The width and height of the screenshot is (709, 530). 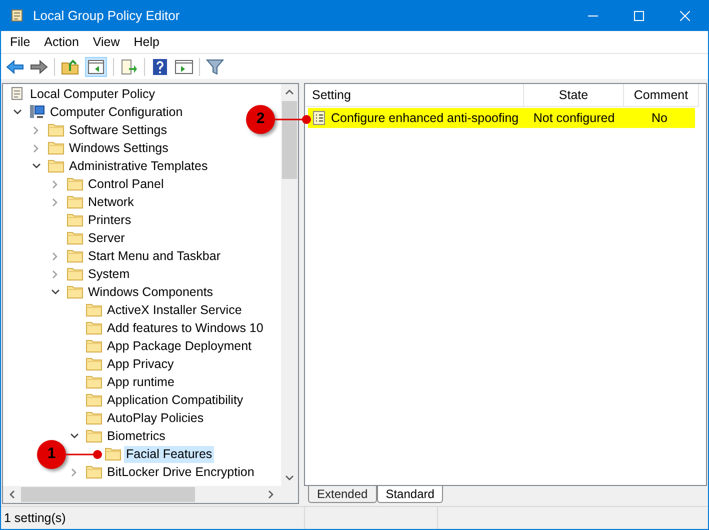 I want to click on tree-item: Server, so click(x=106, y=238).